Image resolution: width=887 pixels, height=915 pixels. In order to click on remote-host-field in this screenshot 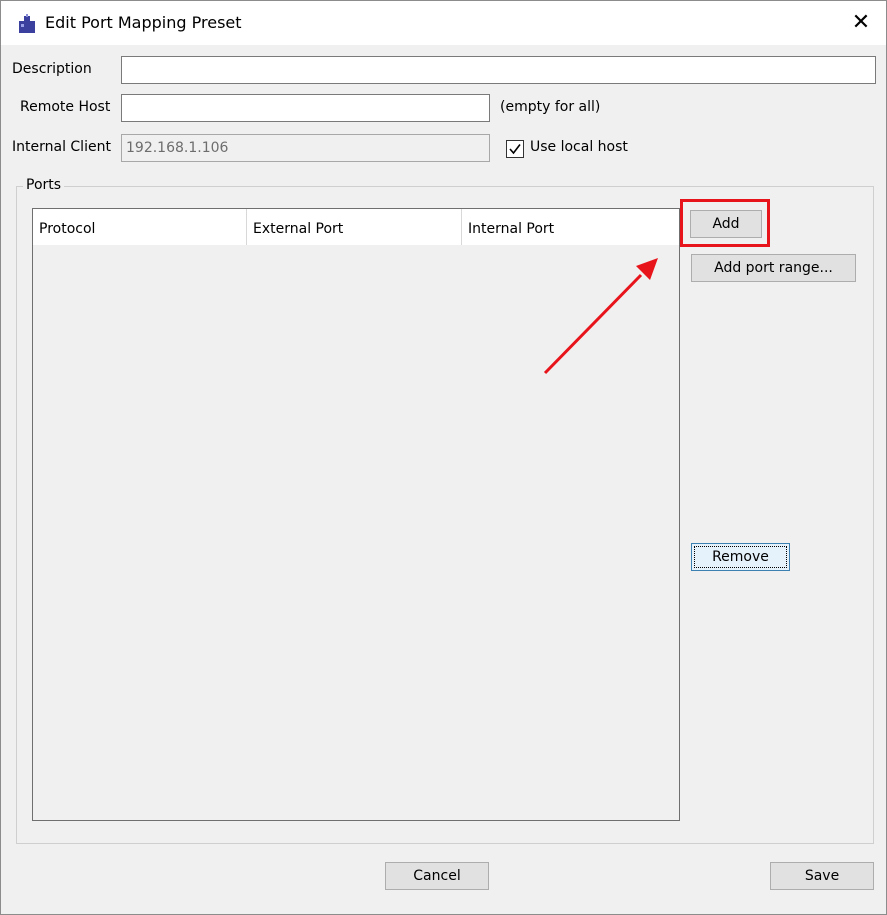, I will do `click(305, 108)`.